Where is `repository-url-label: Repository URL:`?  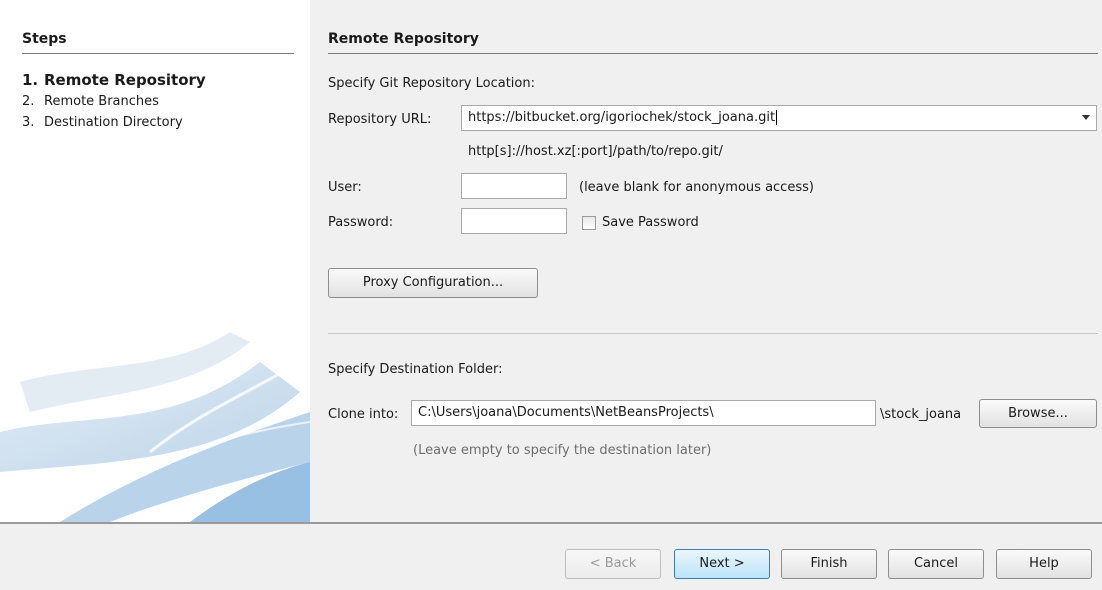 repository-url-label: Repository URL: is located at coordinates (380, 119).